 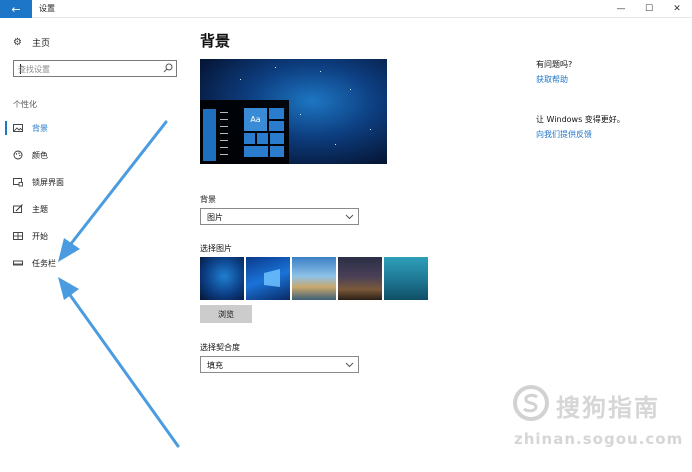 I want to click on sidebar-item-themes: 主题, so click(x=93, y=209).